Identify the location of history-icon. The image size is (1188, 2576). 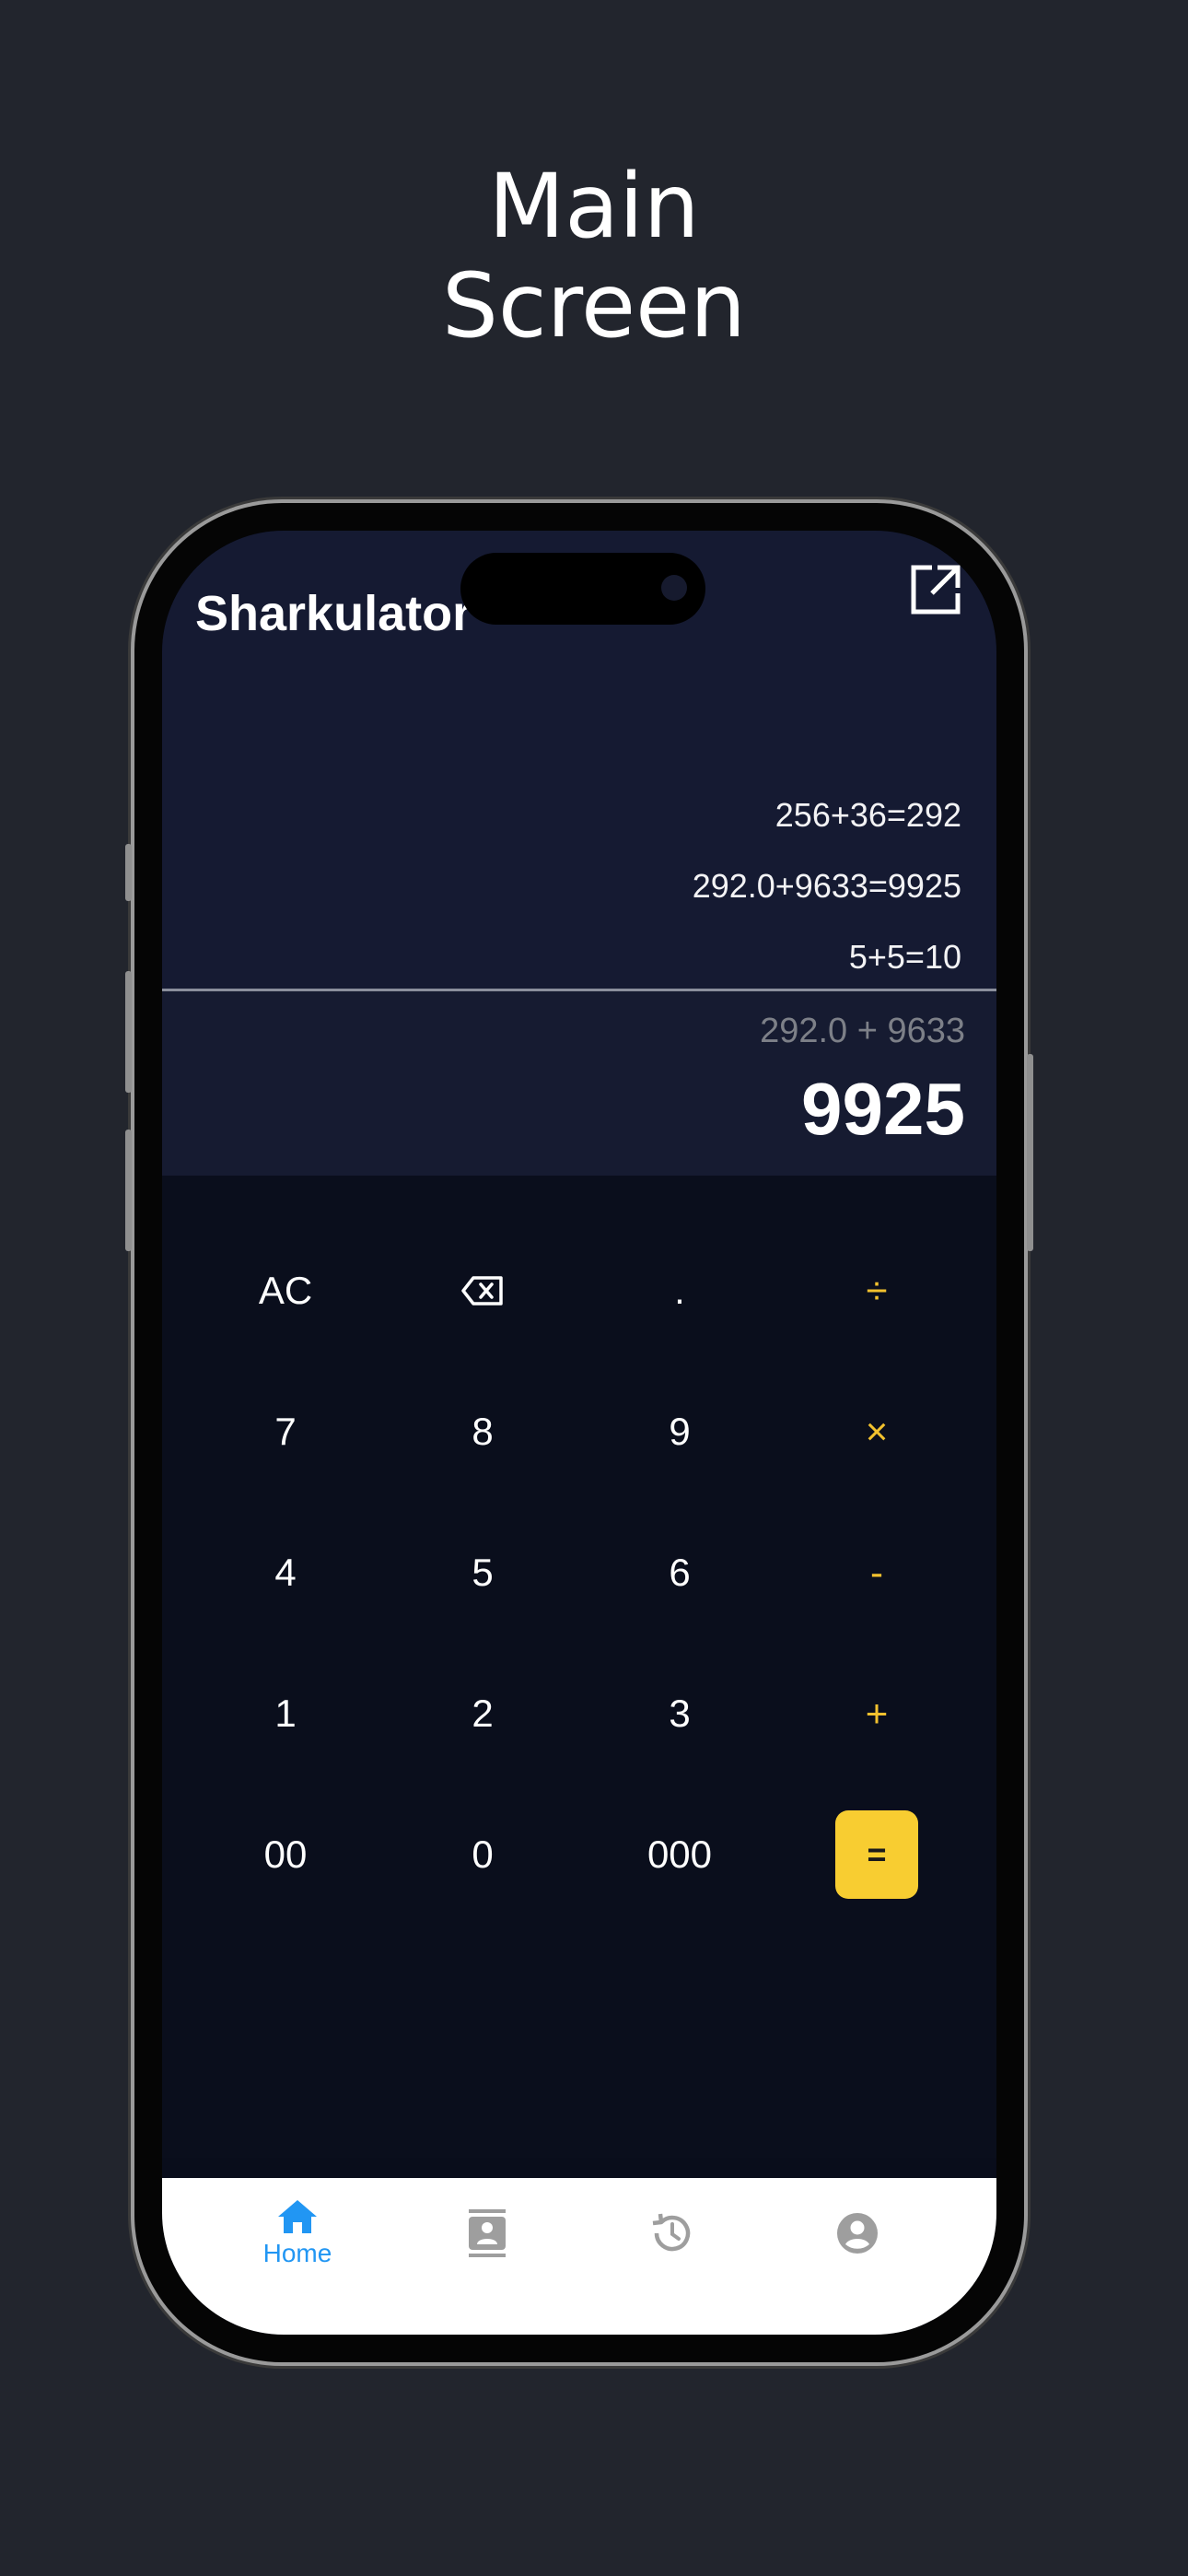
(671, 2232).